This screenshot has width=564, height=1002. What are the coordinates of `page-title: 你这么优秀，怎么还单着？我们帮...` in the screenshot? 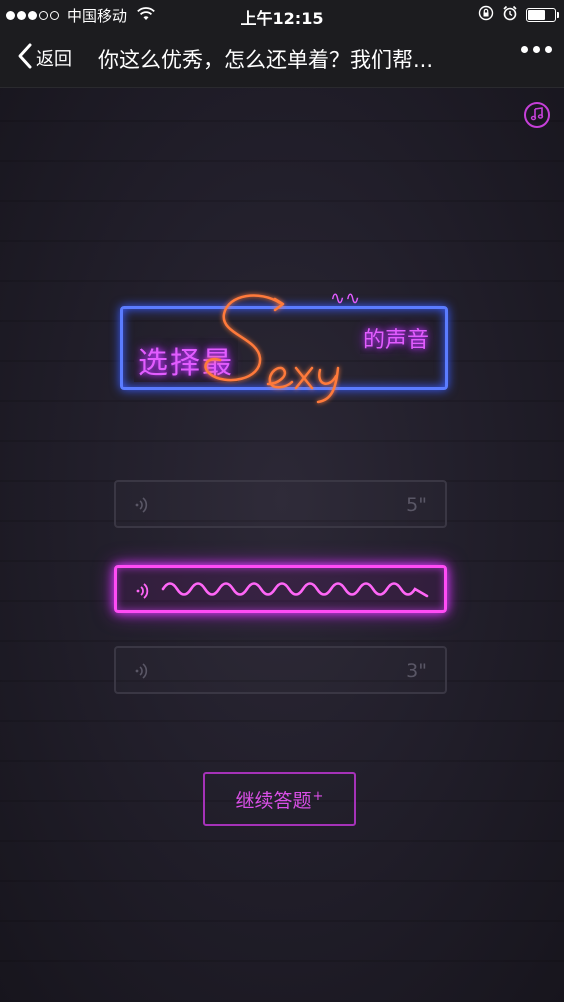 It's located at (266, 60).